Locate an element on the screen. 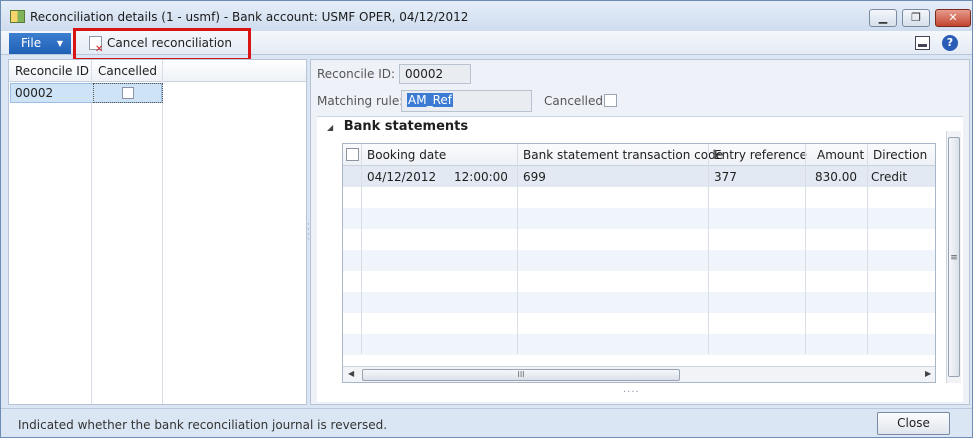 This screenshot has width=973, height=438. cancelled-label: Cancelled: is located at coordinates (576, 101).